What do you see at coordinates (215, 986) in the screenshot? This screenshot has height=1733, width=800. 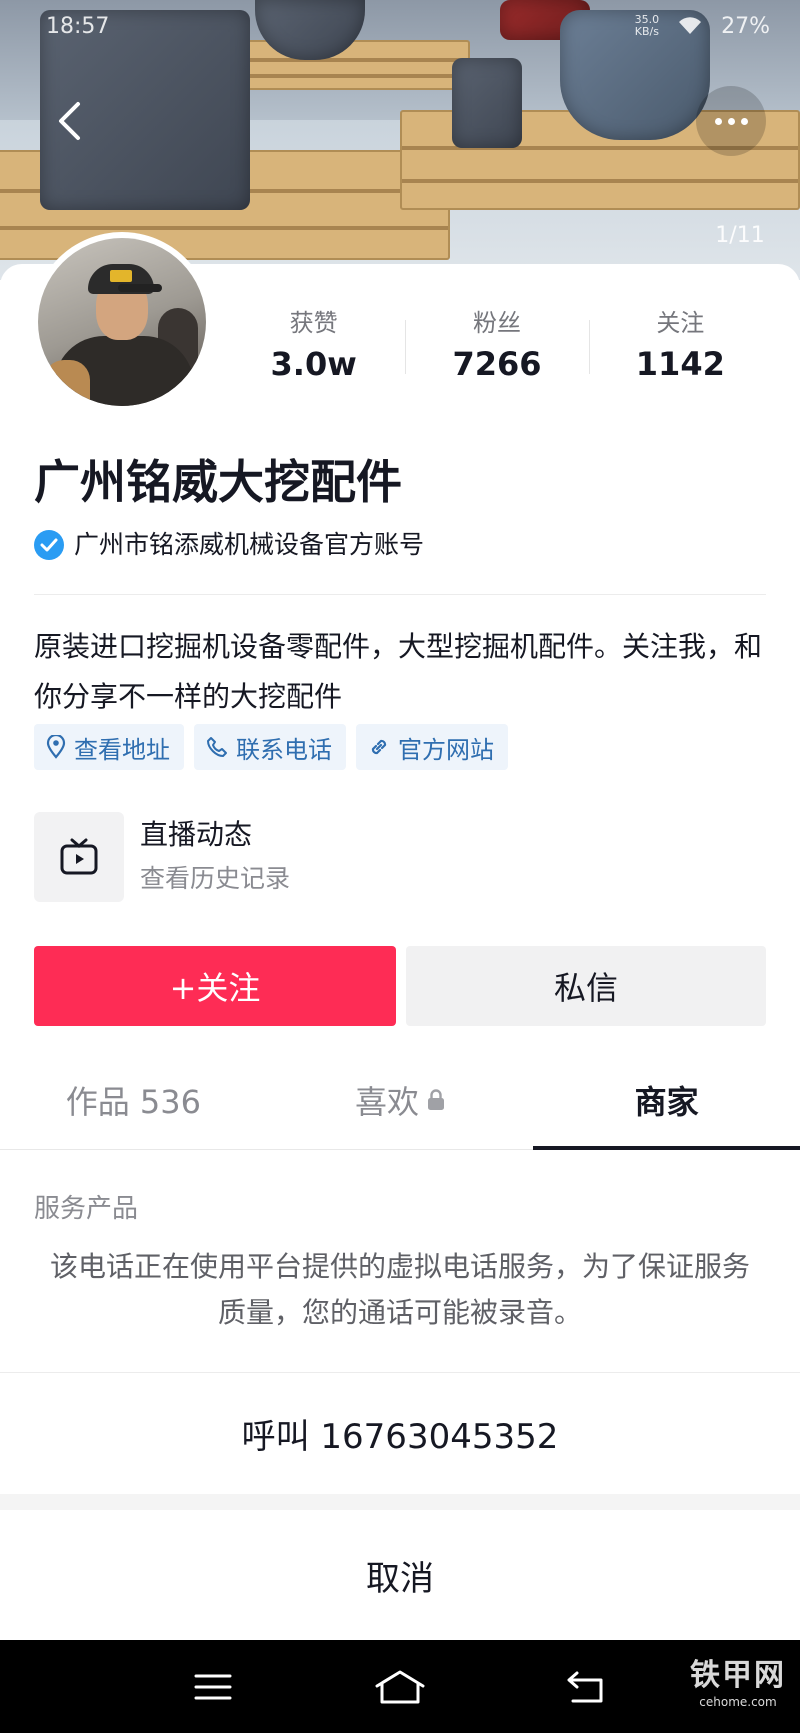 I see `follow-button: +关注` at bounding box center [215, 986].